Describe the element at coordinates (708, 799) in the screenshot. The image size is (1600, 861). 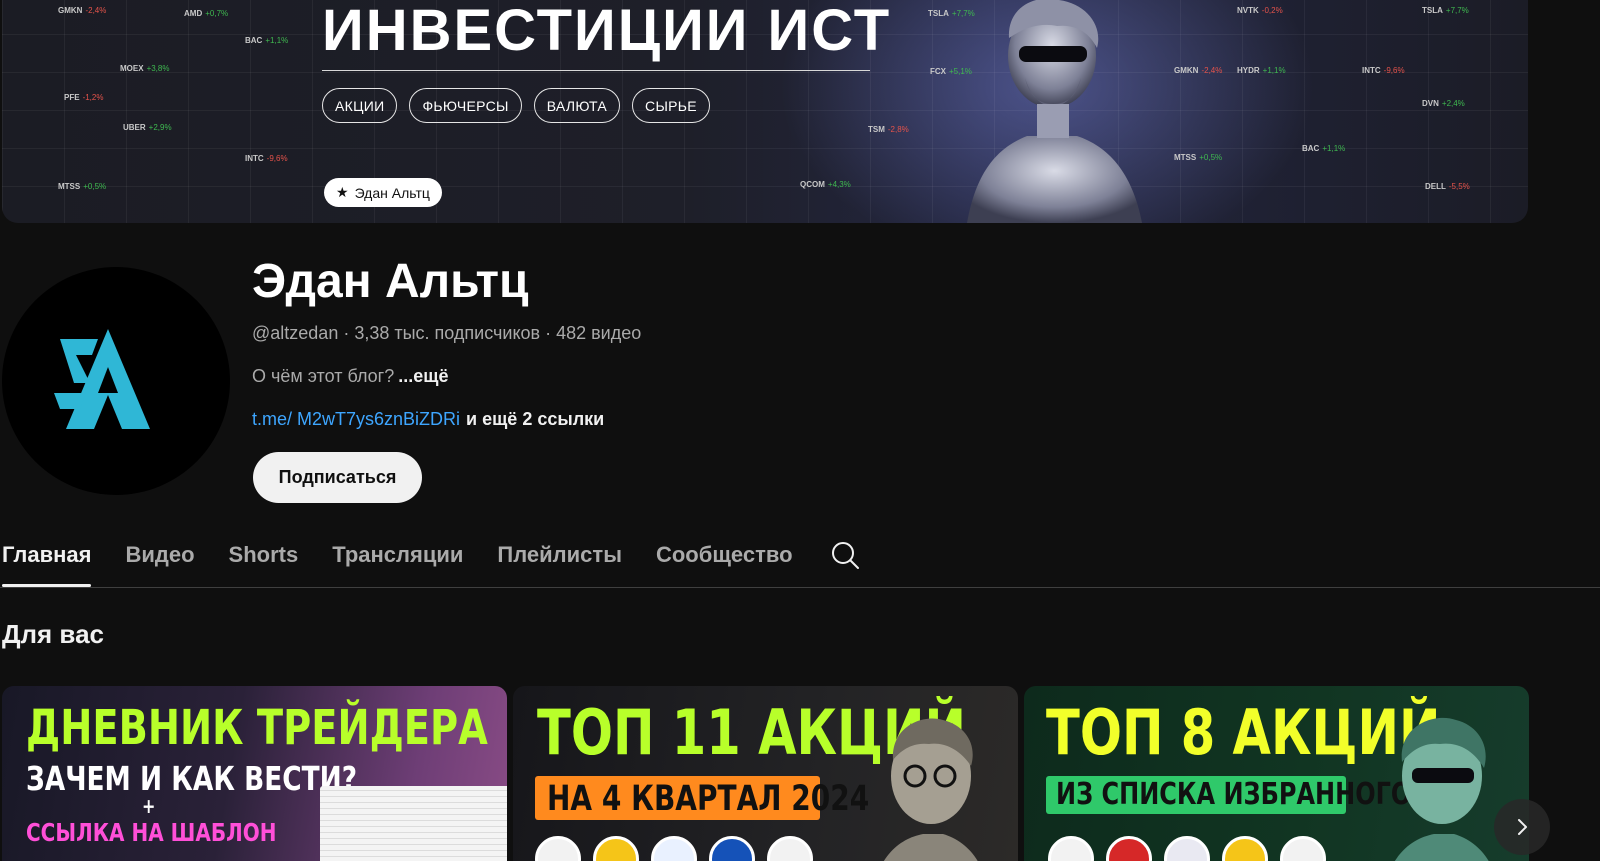
I see `thumbnail-subtitle: НА 4 КВАРТАЛ 2024` at that location.